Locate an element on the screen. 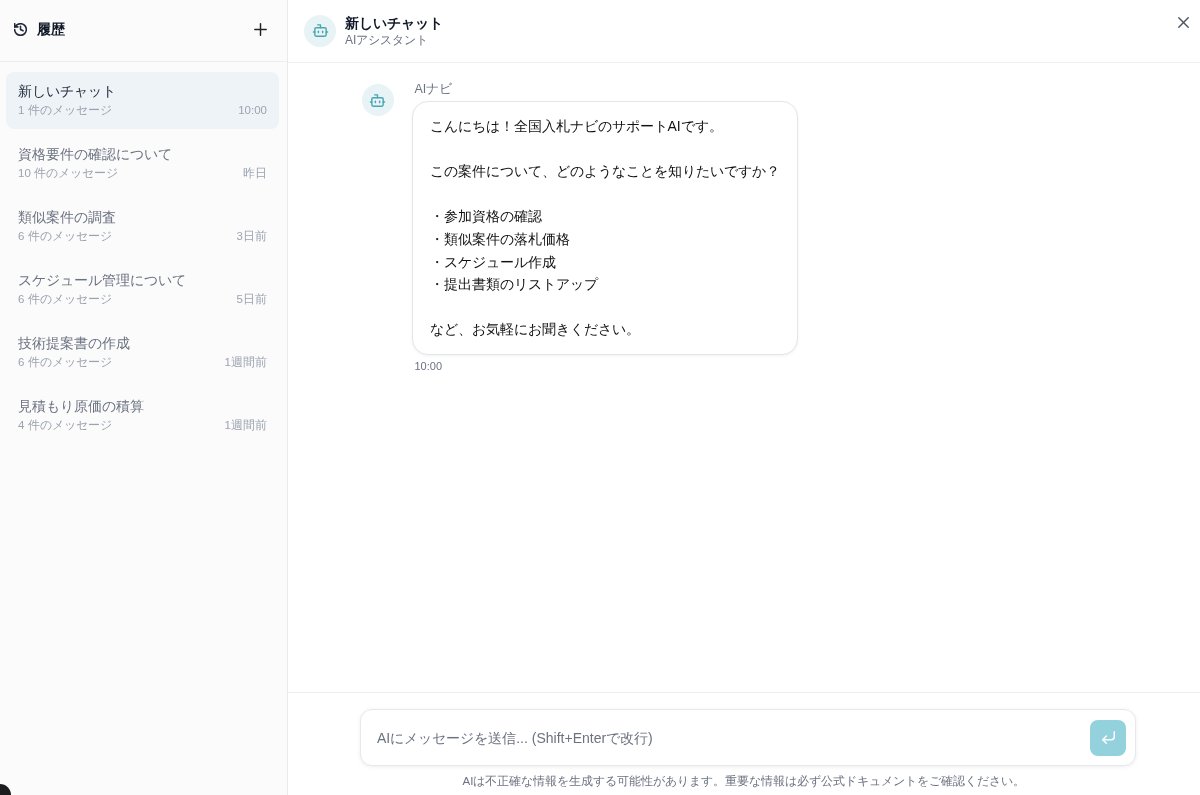 The width and height of the screenshot is (1200, 795). close-icon is located at coordinates (1183, 22).